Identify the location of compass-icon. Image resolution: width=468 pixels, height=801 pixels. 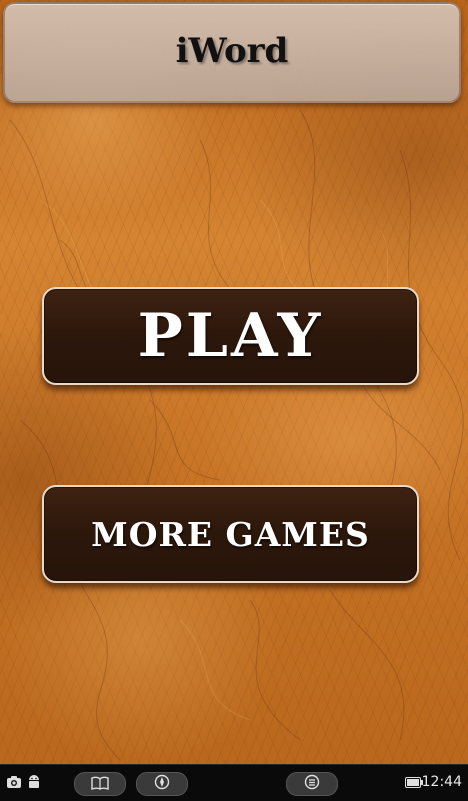
(162, 784).